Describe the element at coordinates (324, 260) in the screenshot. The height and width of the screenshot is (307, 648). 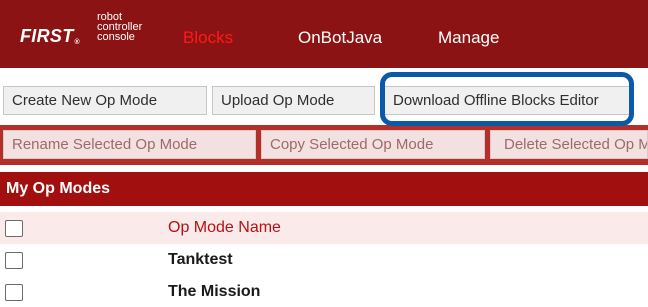
I see `table-row: Tanktest` at that location.